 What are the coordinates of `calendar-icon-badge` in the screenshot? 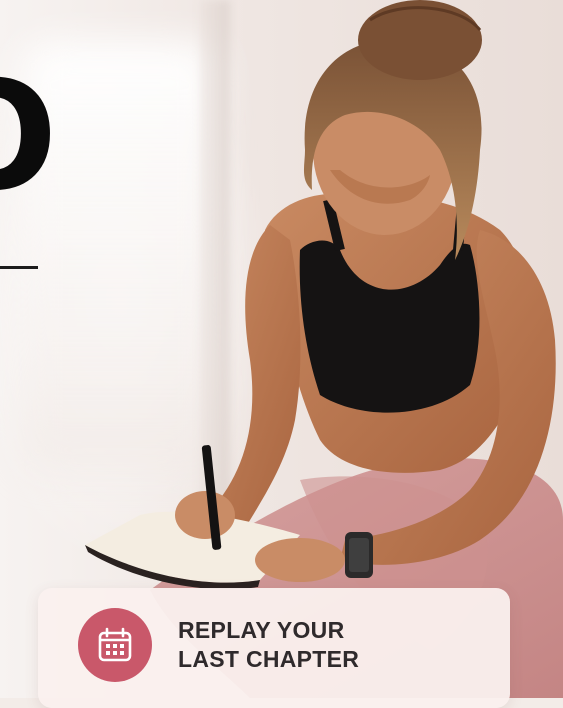 It's located at (115, 645).